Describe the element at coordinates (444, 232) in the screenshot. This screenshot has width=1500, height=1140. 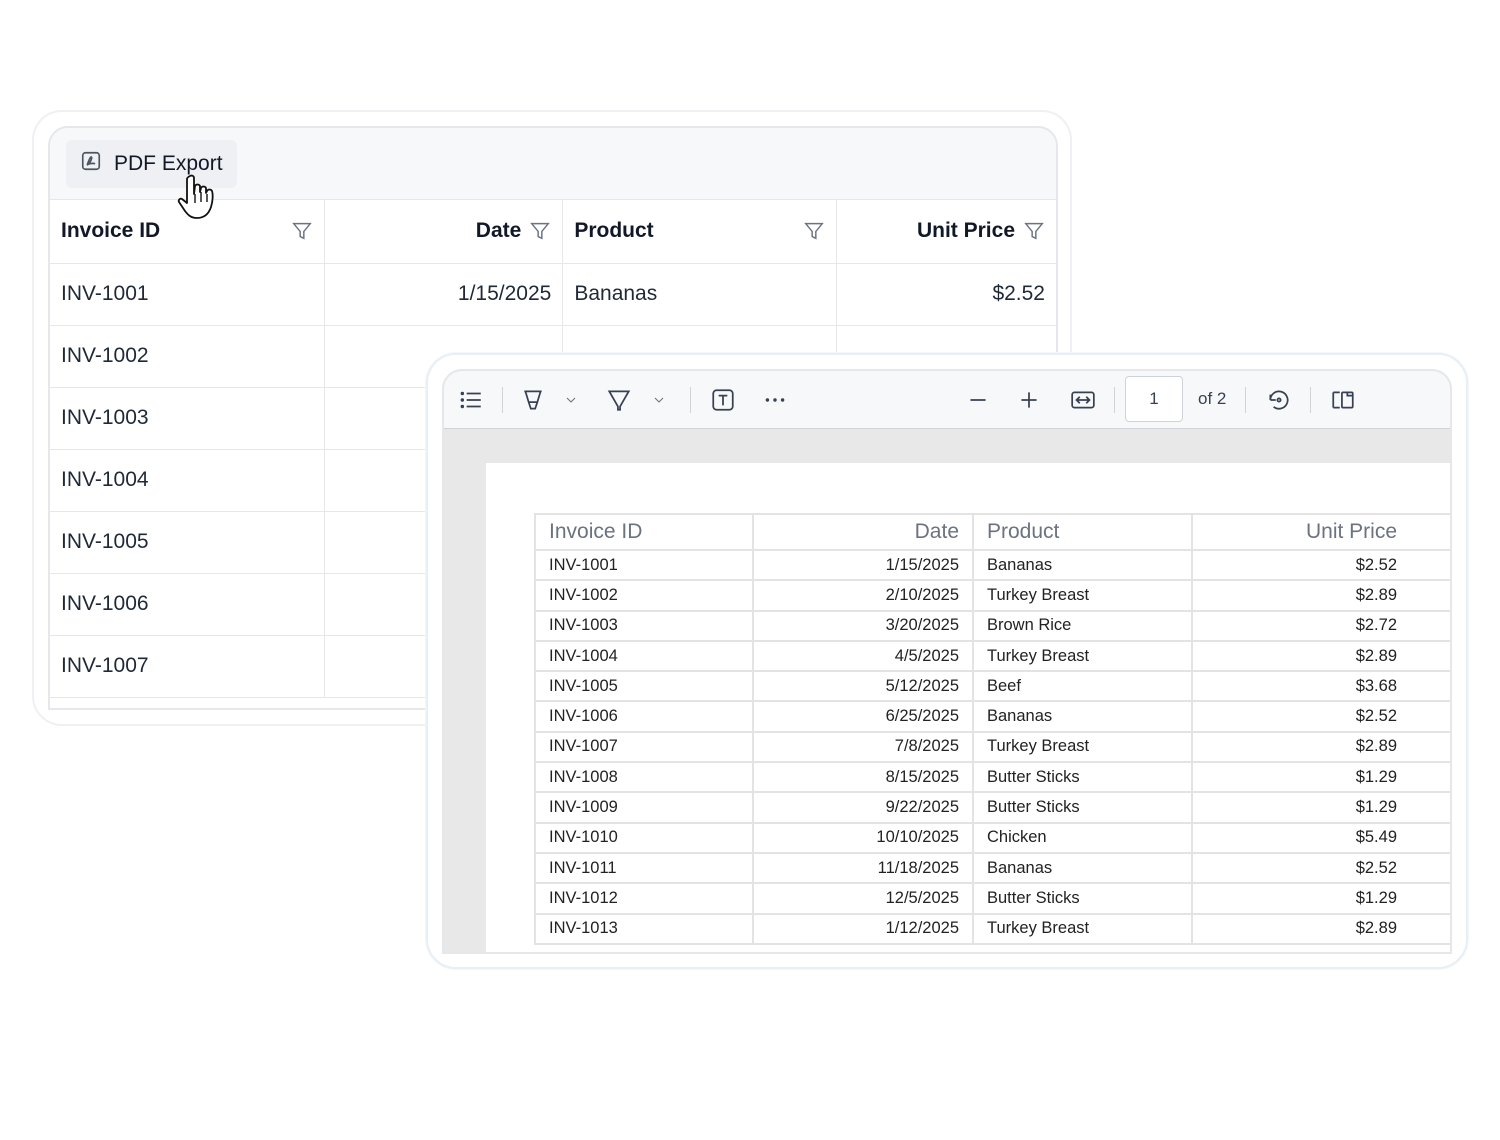
I see `column-header-date: Date` at that location.